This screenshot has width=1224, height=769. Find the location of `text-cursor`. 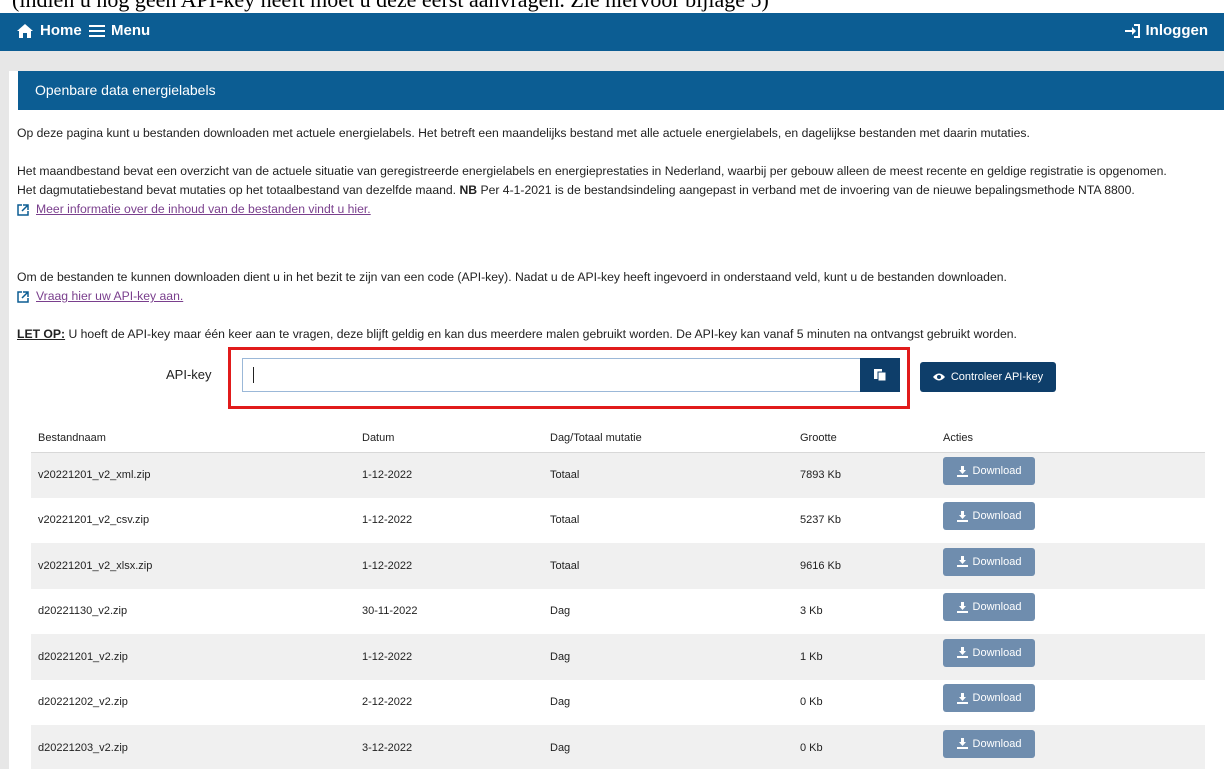

text-cursor is located at coordinates (253, 375).